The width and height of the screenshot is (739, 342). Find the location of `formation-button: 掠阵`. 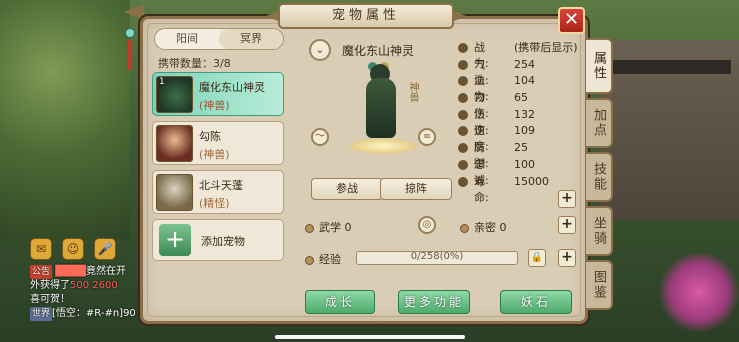

formation-button: 掠阵 is located at coordinates (416, 189).